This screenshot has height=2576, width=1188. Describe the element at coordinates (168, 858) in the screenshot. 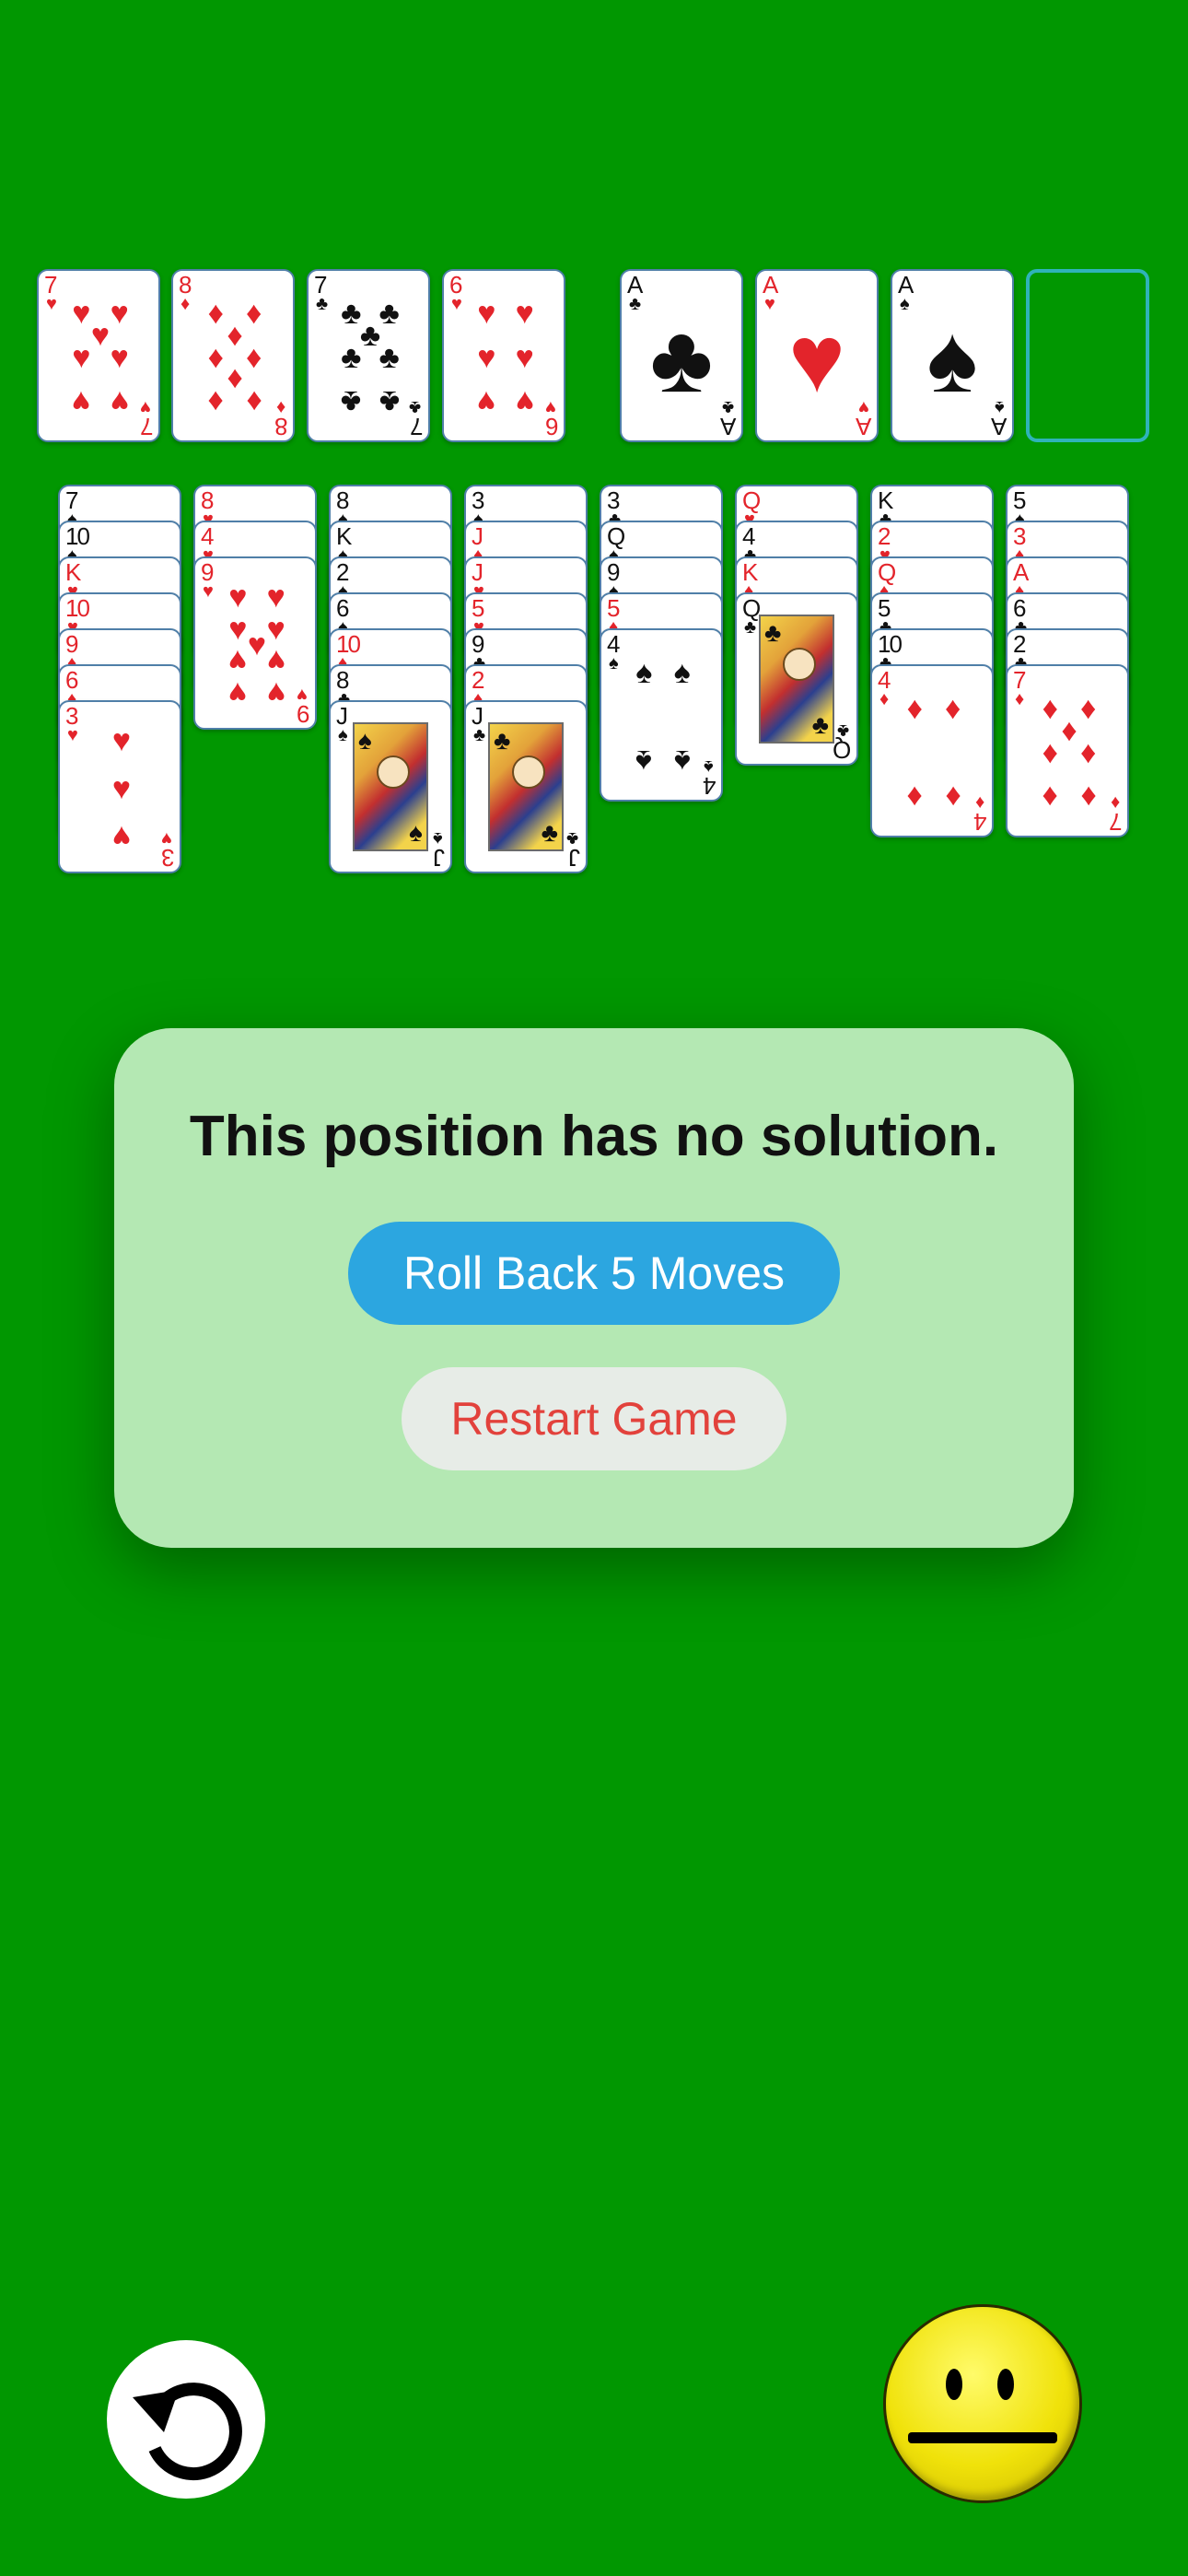

I see `card-rank: 3` at that location.